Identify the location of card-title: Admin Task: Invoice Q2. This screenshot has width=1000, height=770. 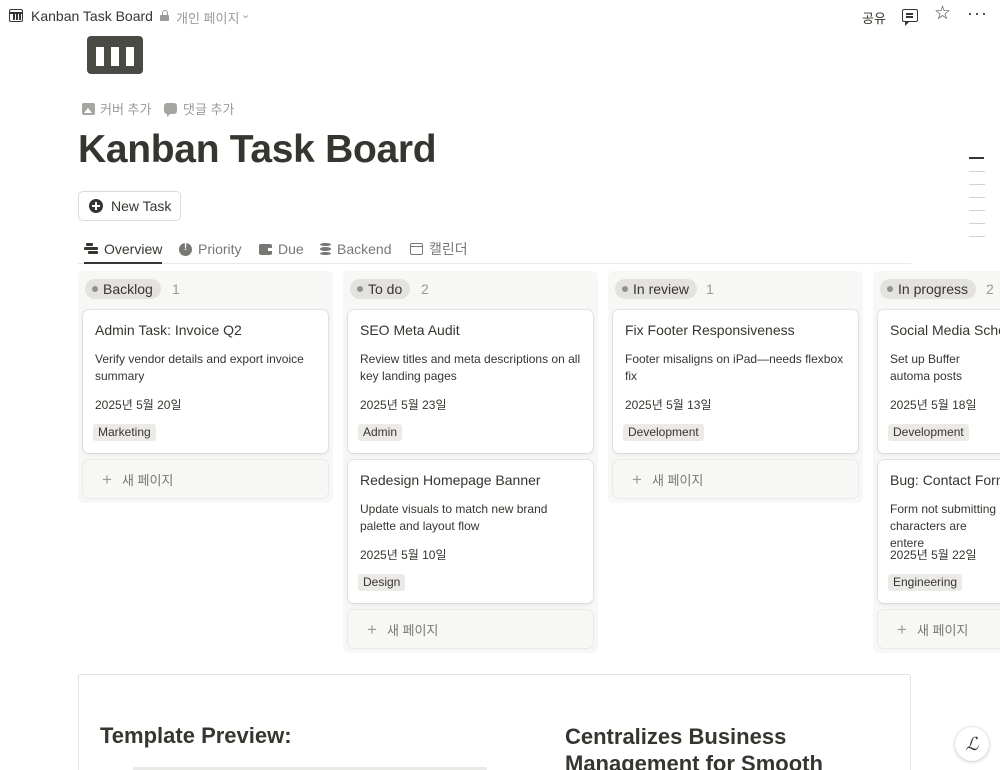
(168, 330).